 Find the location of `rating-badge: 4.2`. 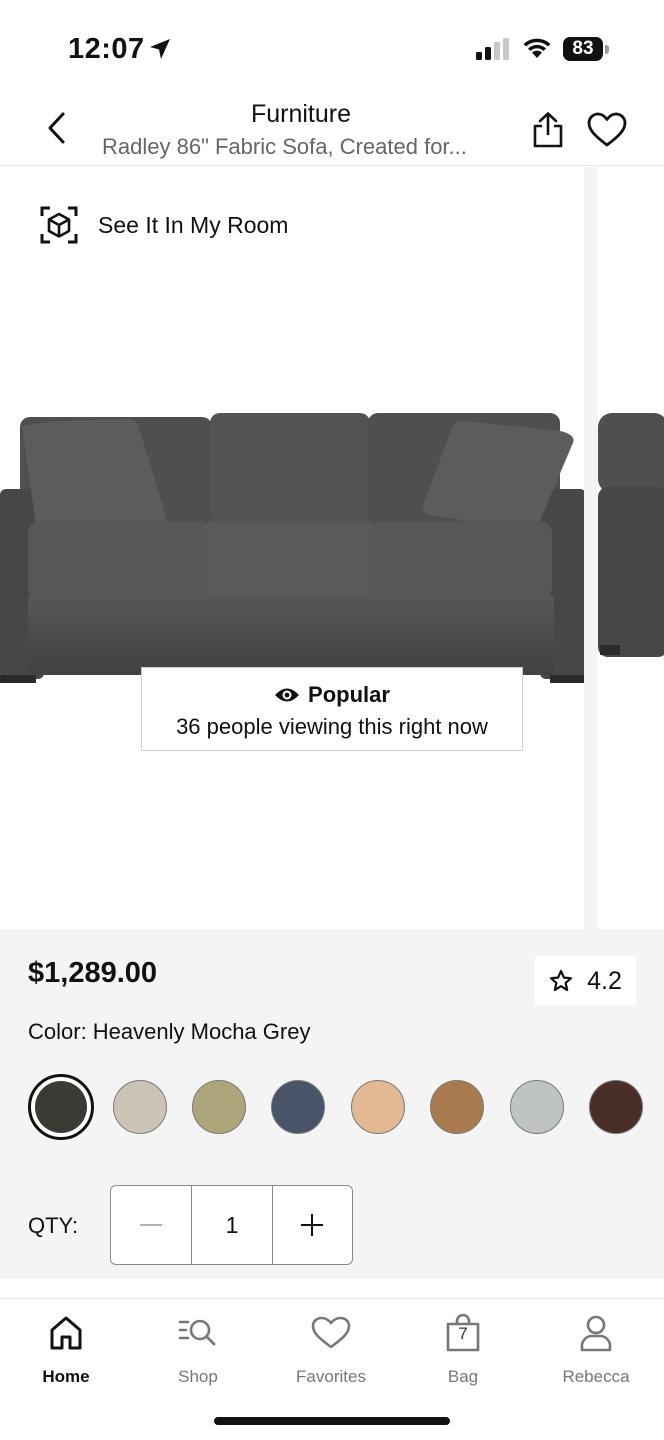

rating-badge: 4.2 is located at coordinates (585, 981).